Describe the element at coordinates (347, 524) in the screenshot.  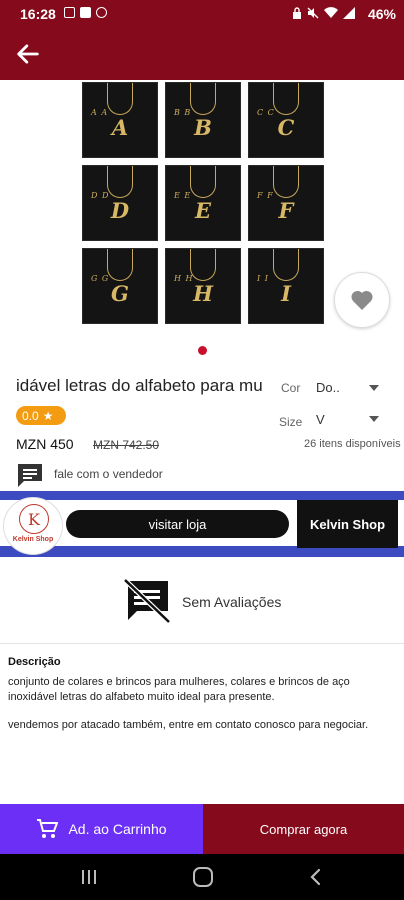
I see `shop-name-button: Kelvin Shop` at that location.